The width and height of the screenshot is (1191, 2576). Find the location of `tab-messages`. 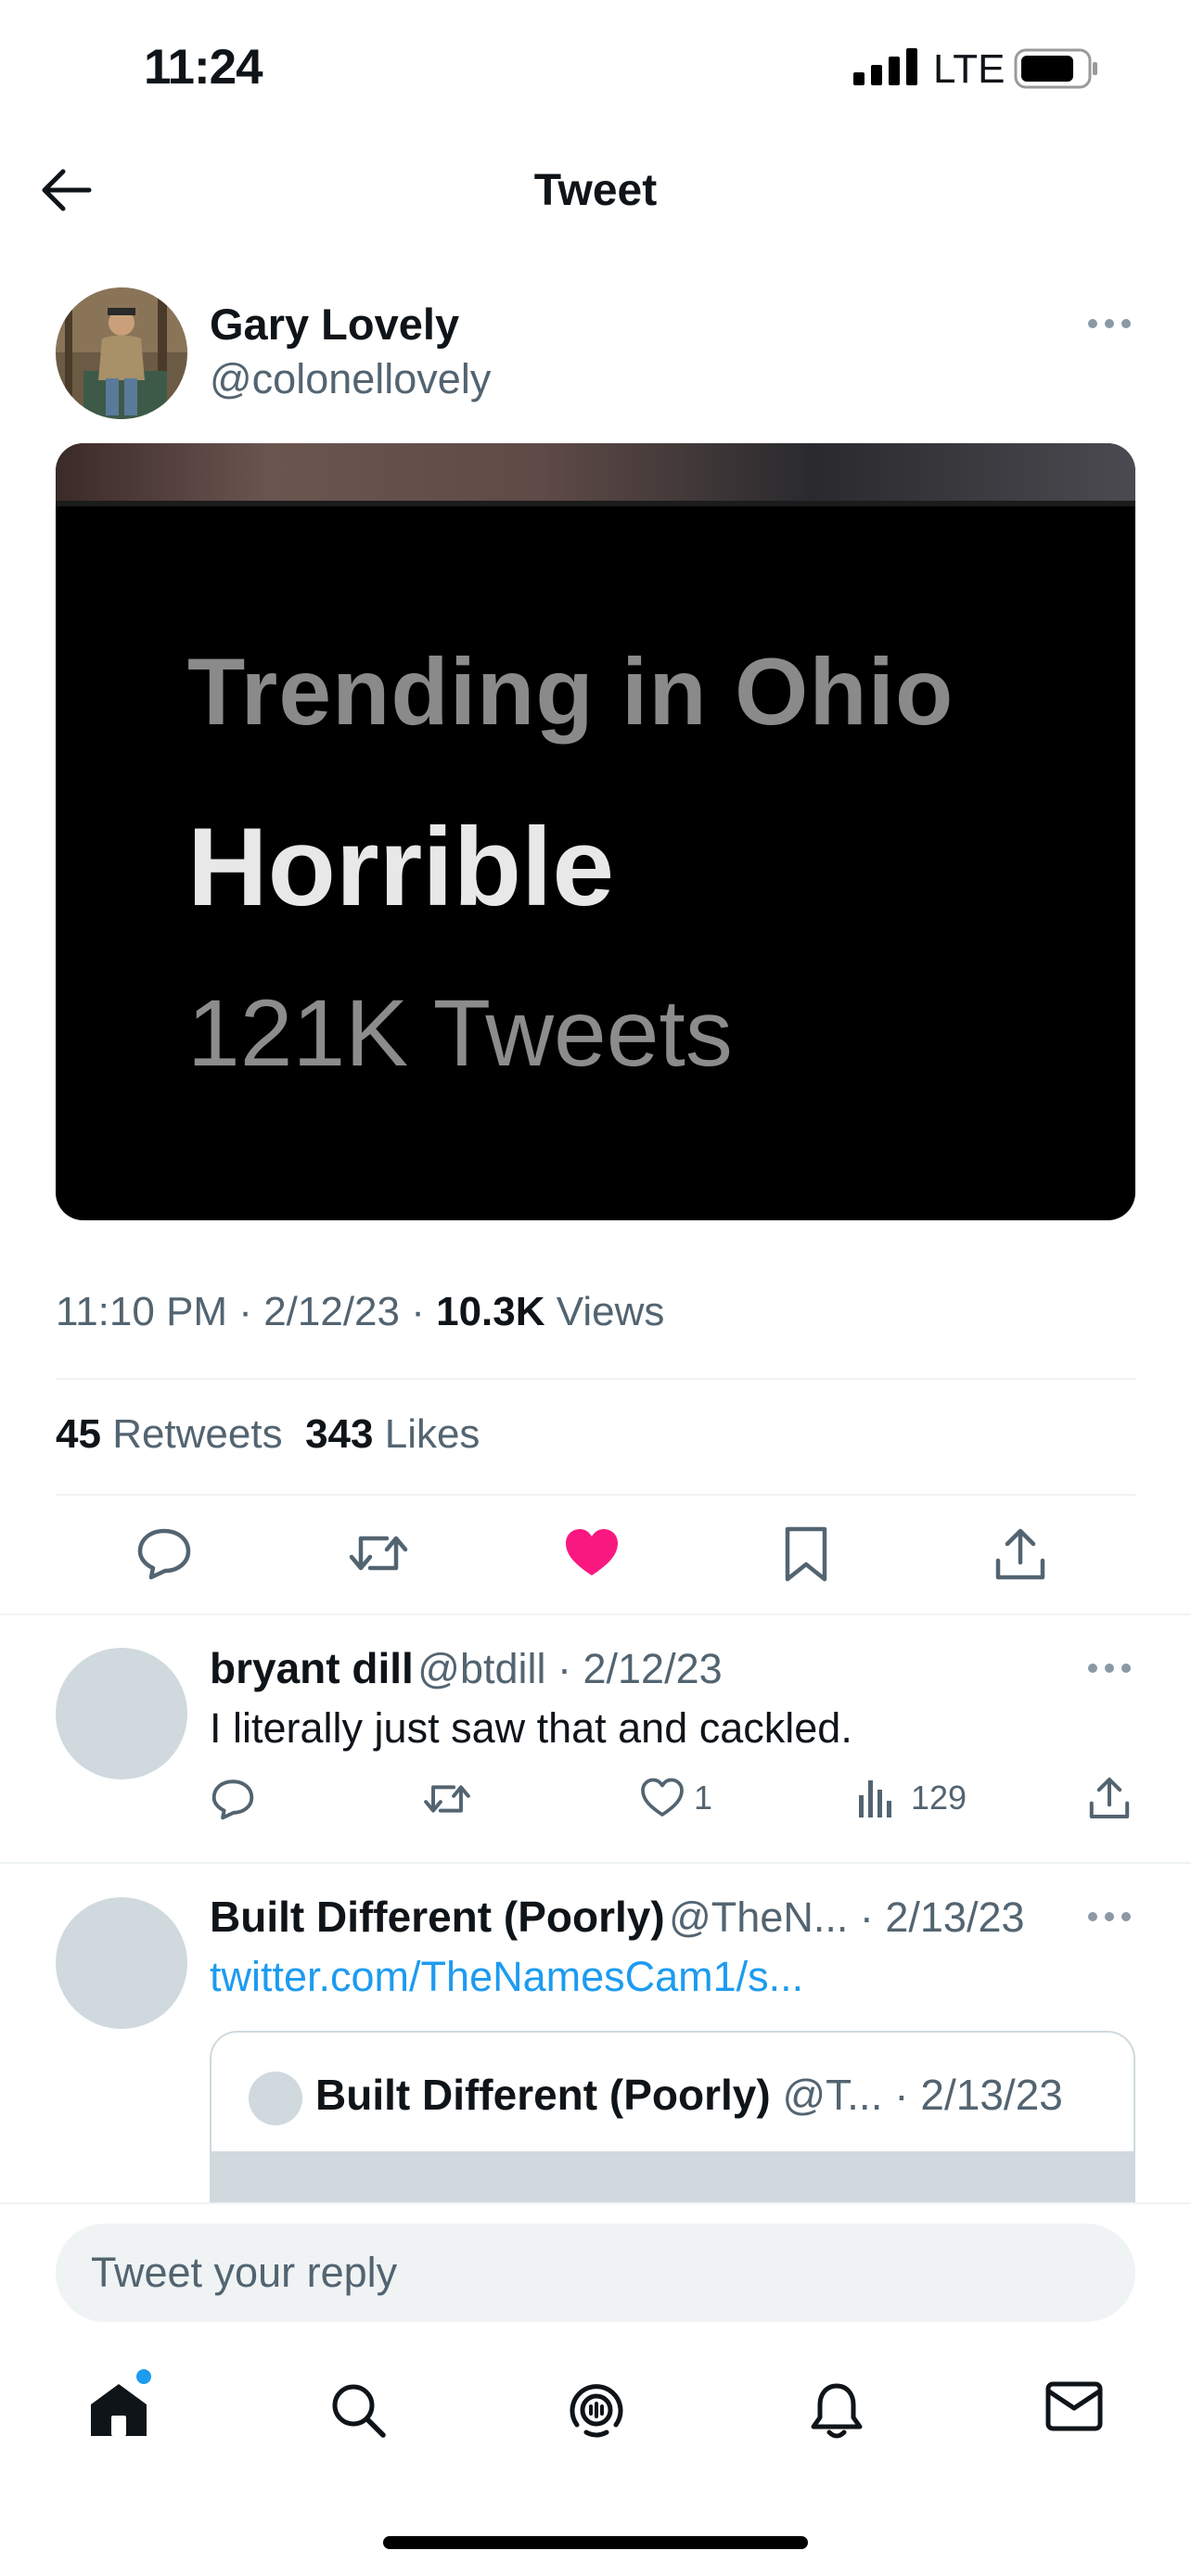

tab-messages is located at coordinates (1074, 2406).